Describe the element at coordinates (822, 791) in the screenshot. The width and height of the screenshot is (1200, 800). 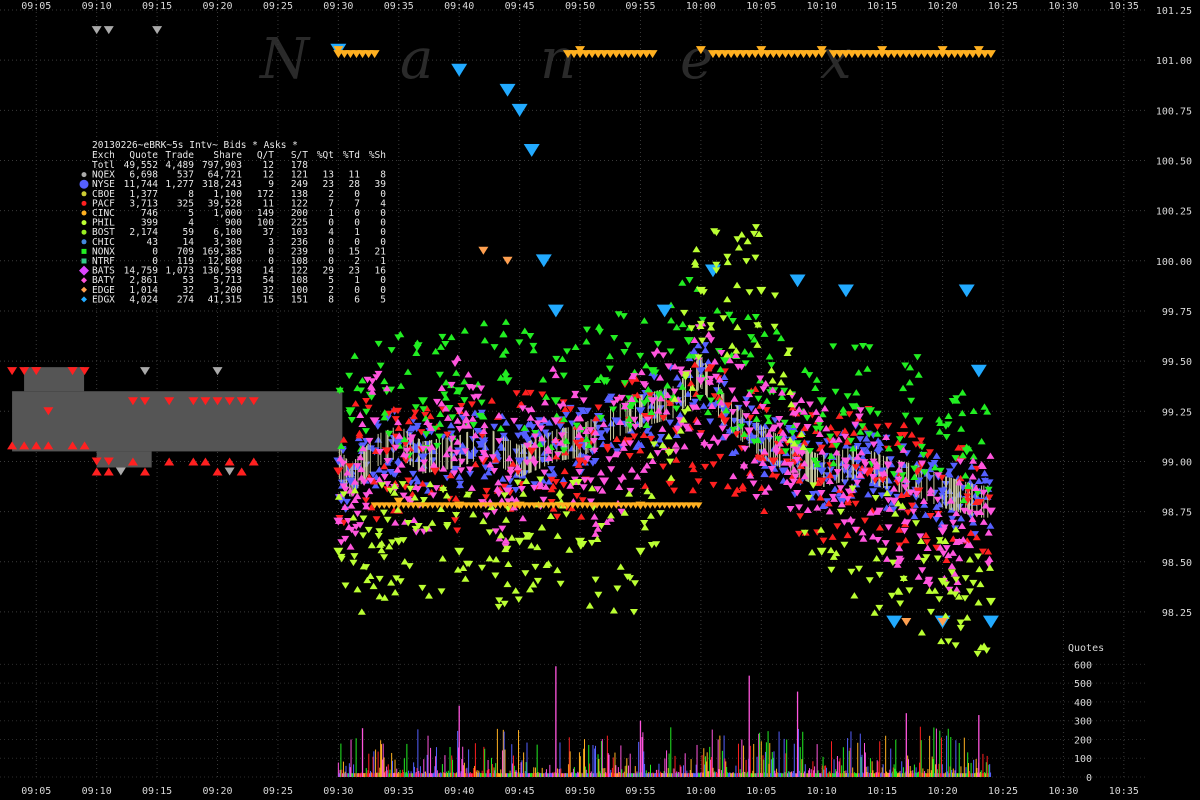
I see `x-tick-label: 10:10` at that location.